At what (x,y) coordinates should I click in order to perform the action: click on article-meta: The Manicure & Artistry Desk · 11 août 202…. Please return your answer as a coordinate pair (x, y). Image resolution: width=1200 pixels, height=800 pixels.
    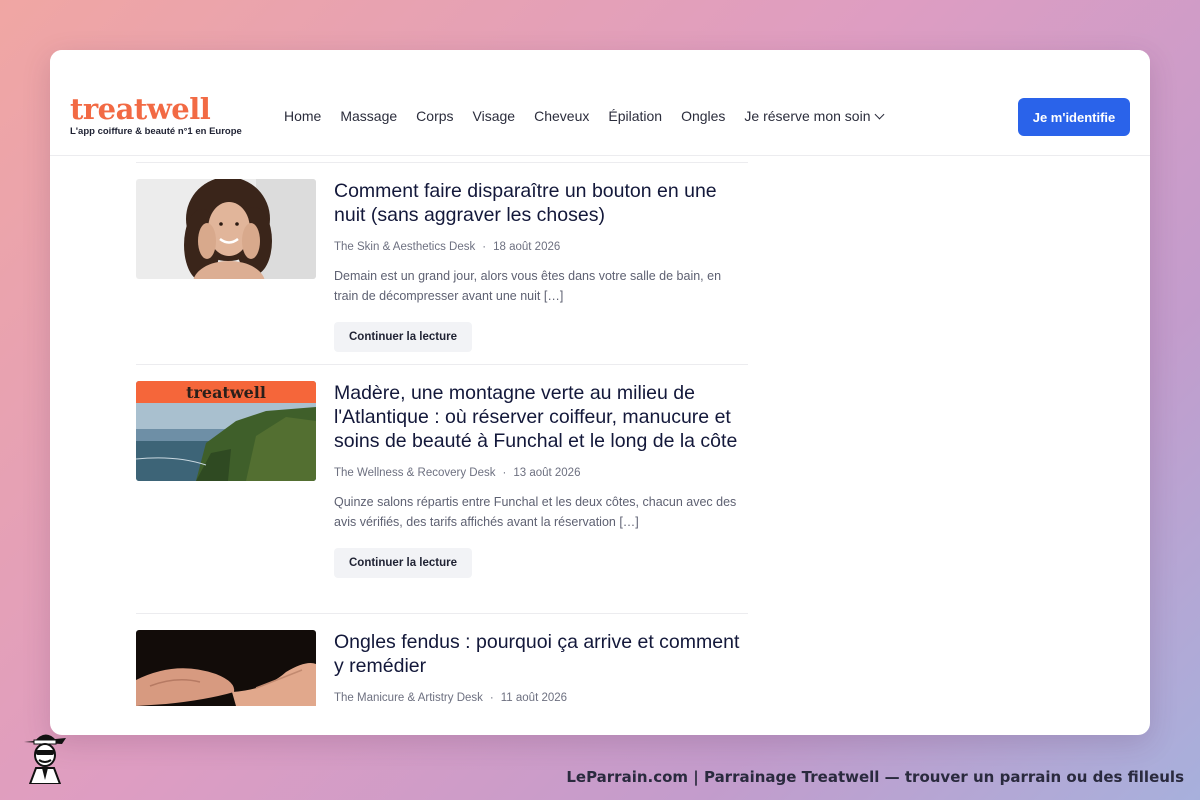
    Looking at the image, I should click on (451, 698).